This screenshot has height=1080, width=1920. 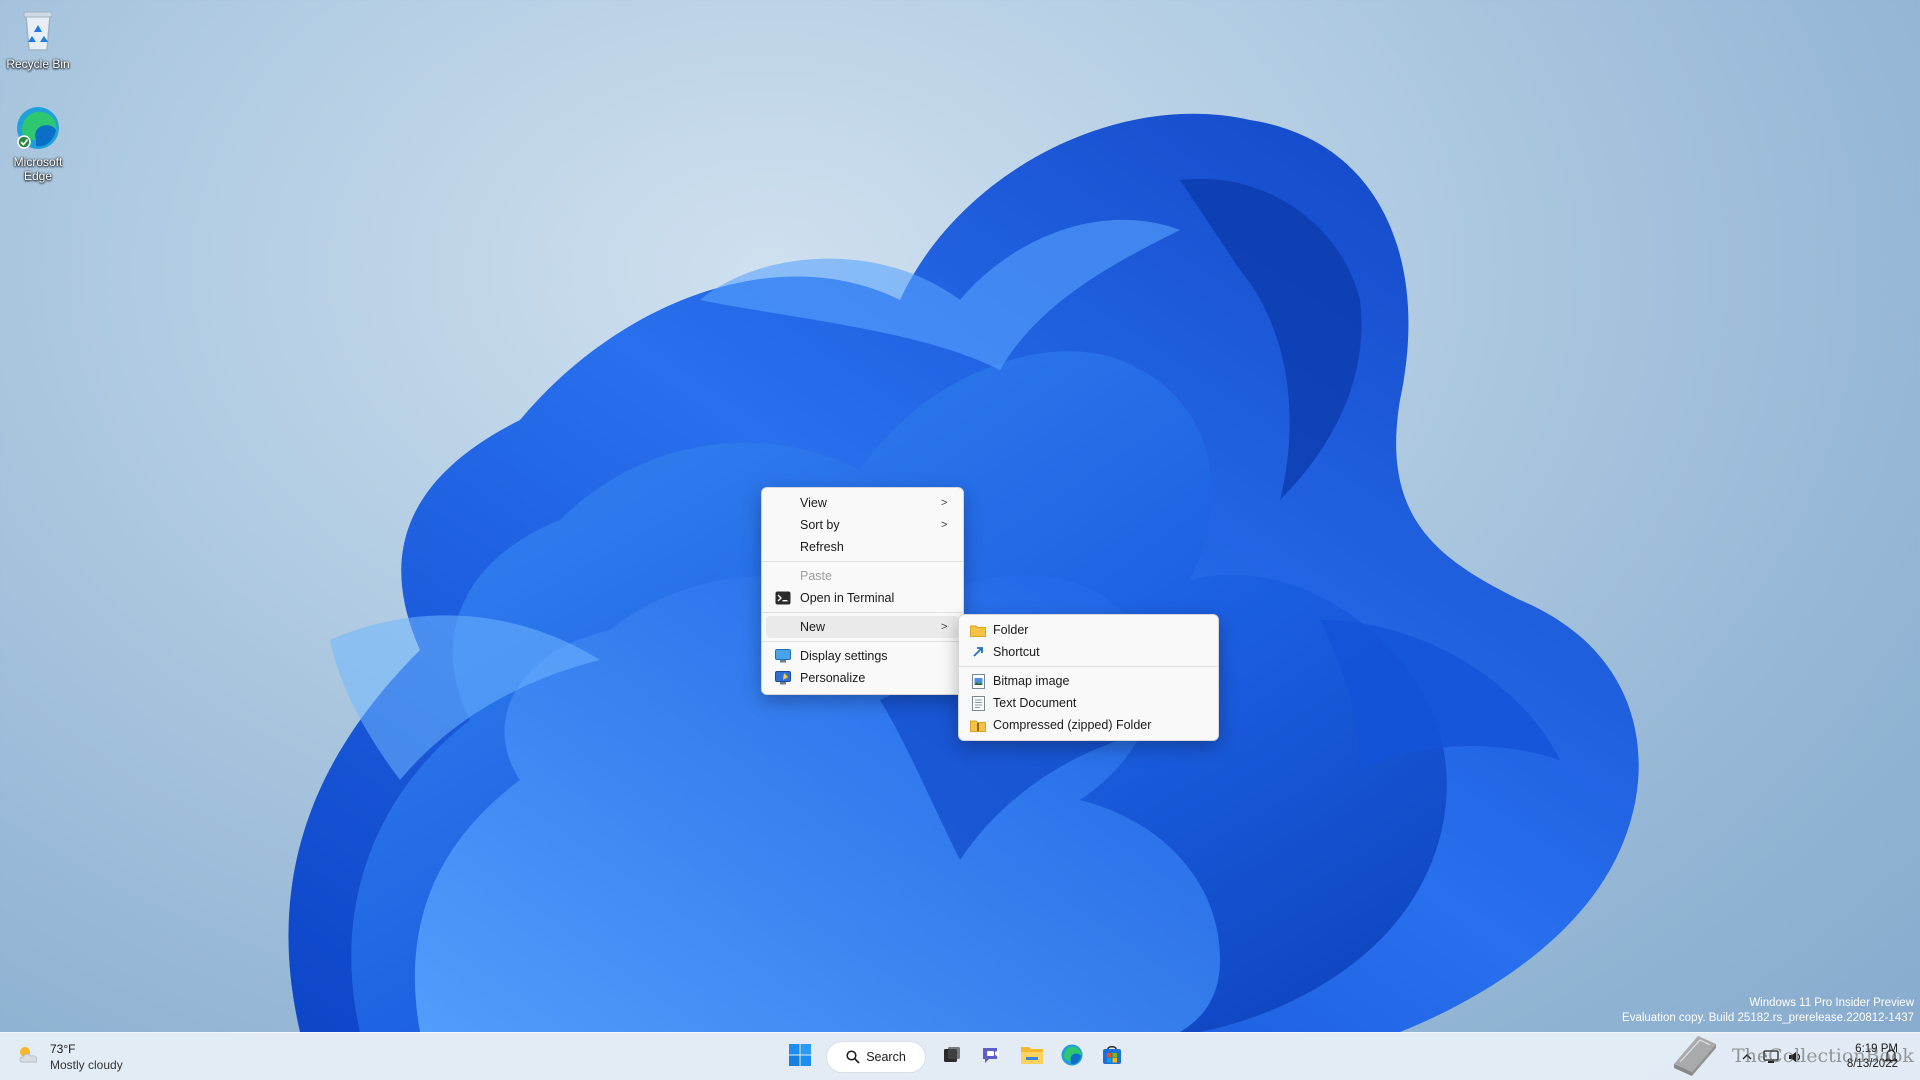 I want to click on file-explorer-icon, so click(x=1032, y=1057).